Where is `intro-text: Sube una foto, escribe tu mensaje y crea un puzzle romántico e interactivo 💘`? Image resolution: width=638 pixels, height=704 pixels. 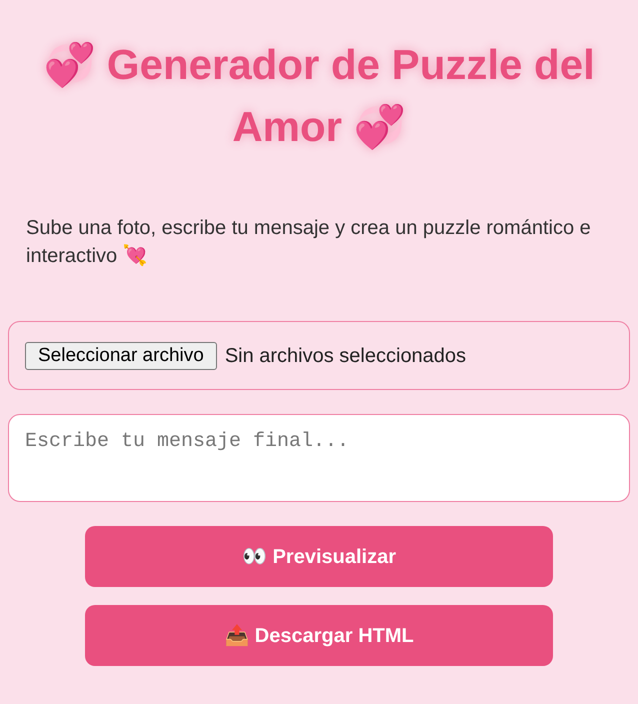
intro-text: Sube una foto, escribe tu mensaje y crea un puzzle romántico e interactivo 💘 is located at coordinates (308, 242).